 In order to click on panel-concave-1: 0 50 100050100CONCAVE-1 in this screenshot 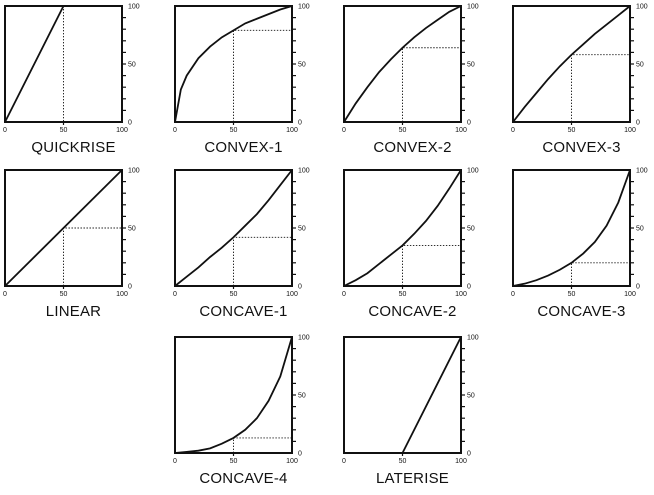, I will do `click(241, 244)`.